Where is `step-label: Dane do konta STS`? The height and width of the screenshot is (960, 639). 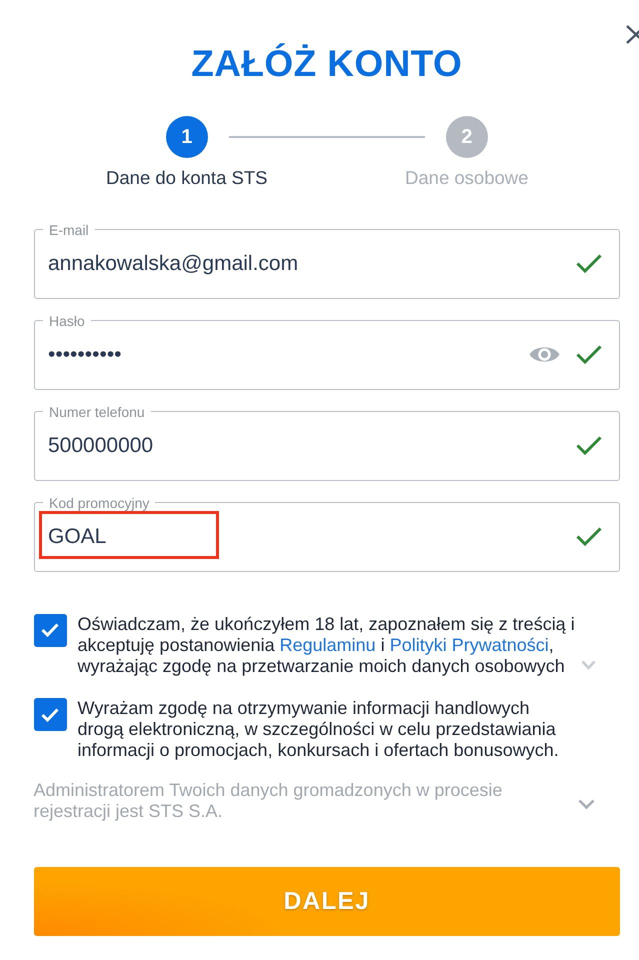
step-label: Dane do konta STS is located at coordinates (187, 177).